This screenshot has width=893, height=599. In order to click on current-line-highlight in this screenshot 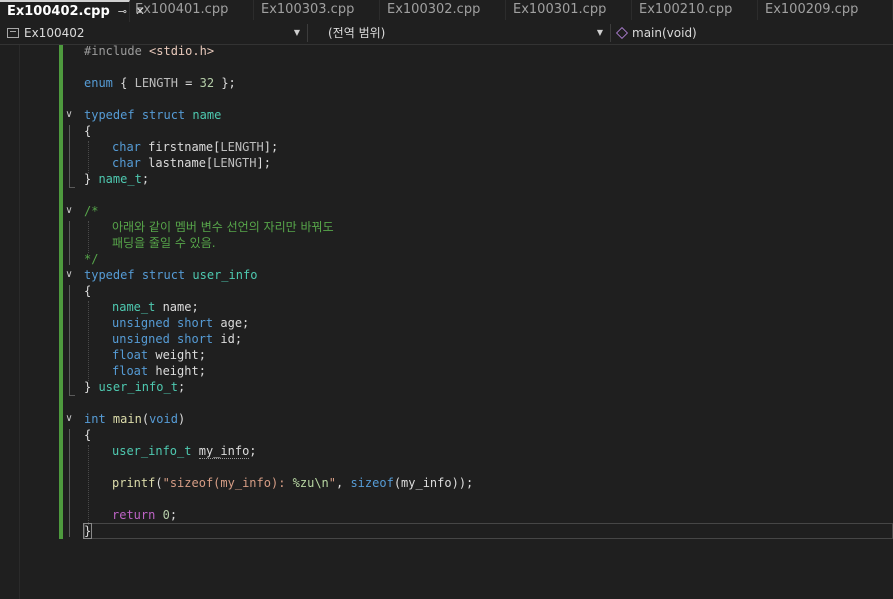, I will do `click(488, 531)`.